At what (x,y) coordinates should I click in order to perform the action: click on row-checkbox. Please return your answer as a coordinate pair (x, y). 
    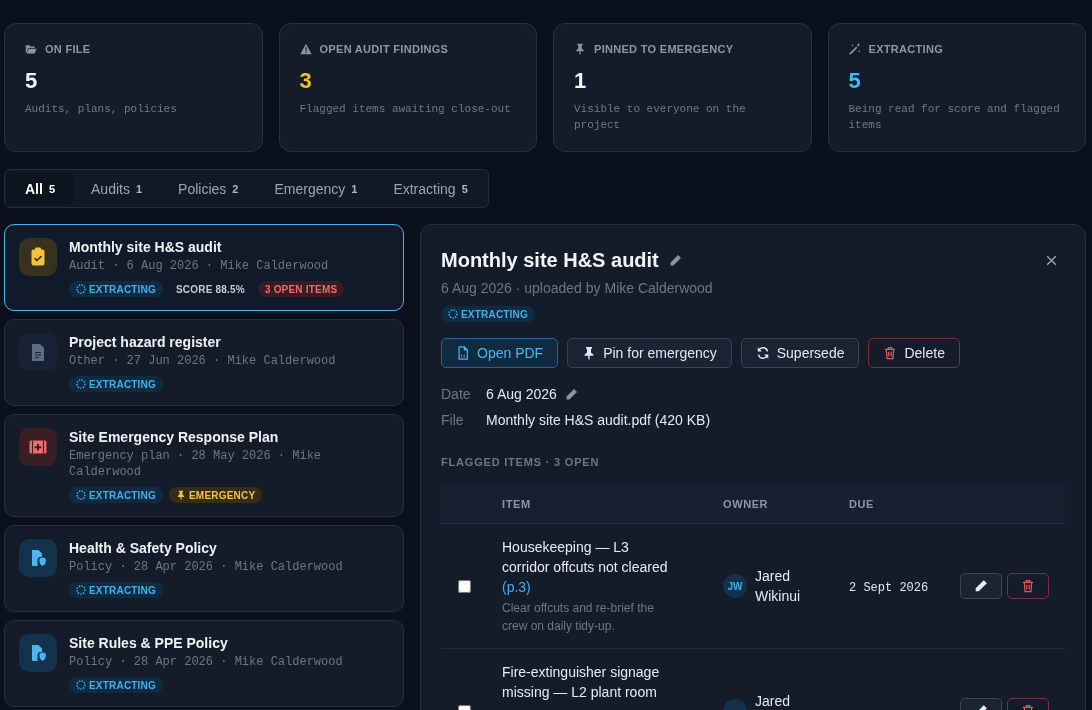
    Looking at the image, I should click on (464, 586).